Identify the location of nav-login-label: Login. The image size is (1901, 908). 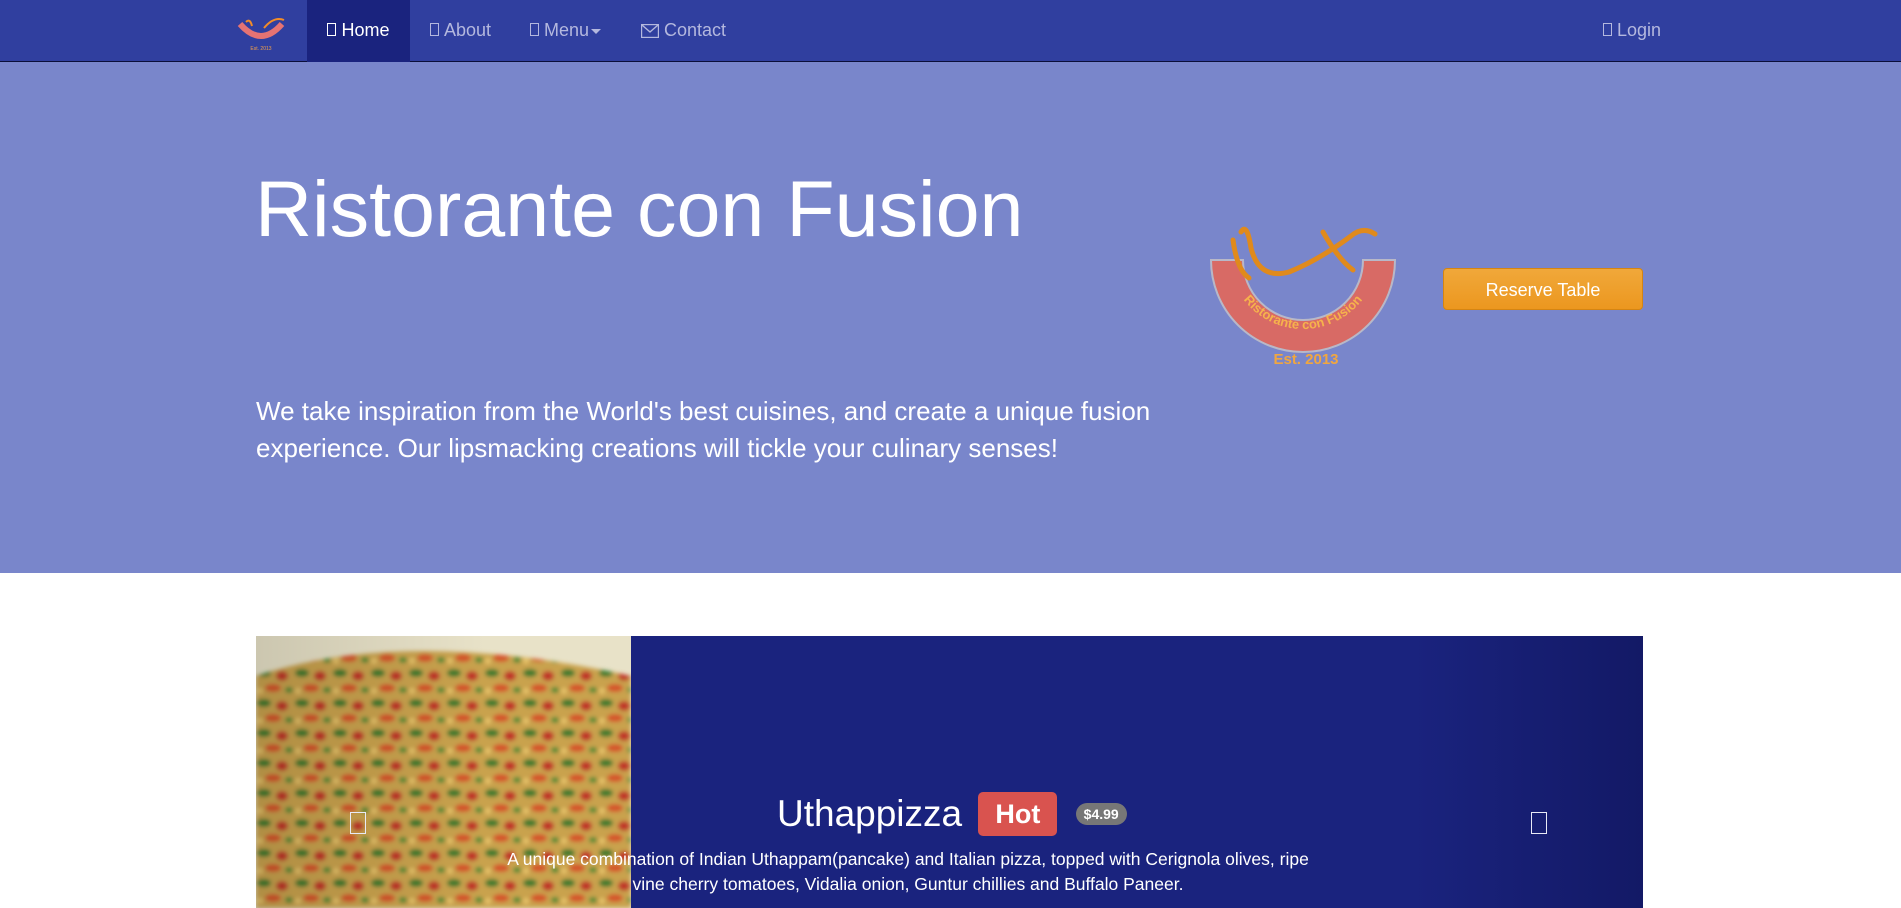
(1639, 30).